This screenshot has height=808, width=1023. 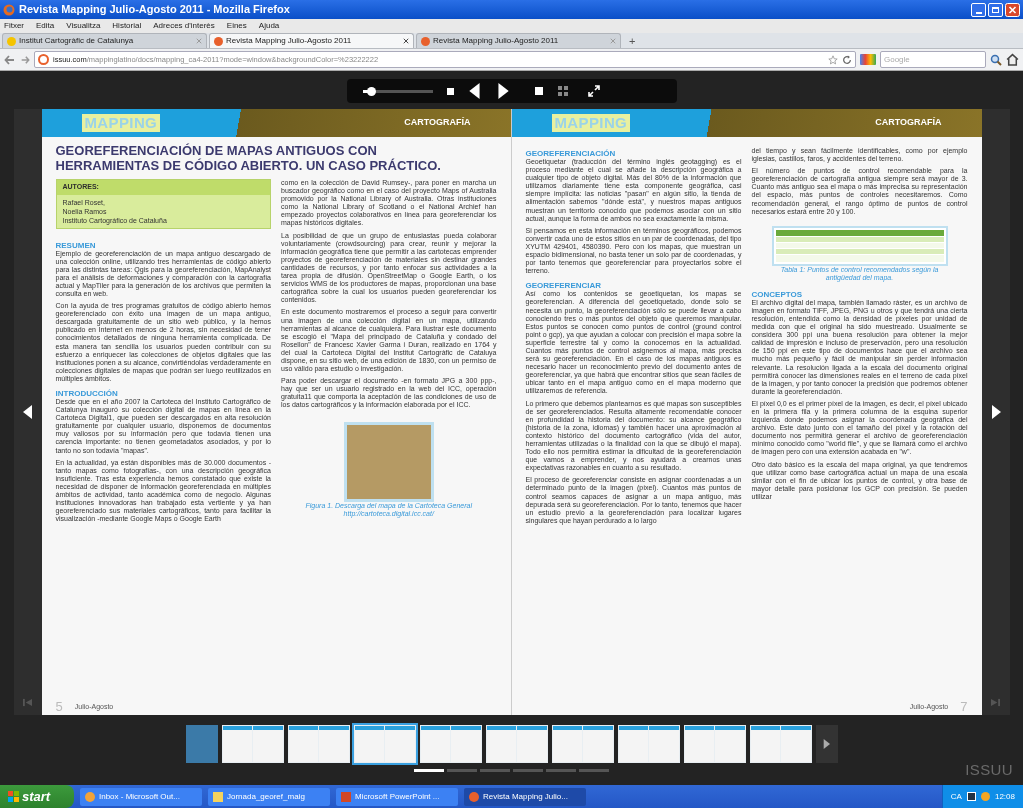 What do you see at coordinates (995, 412) in the screenshot?
I see `next-spread-icon` at bounding box center [995, 412].